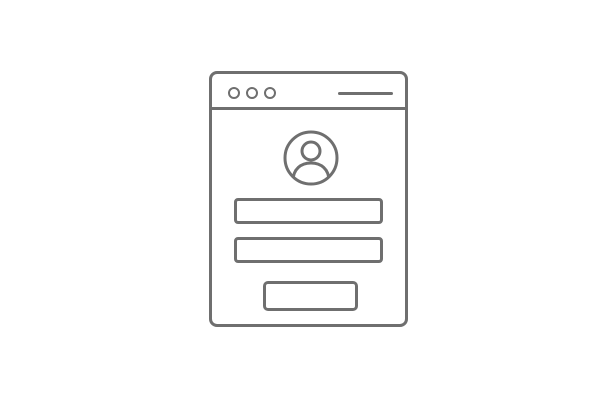 The width and height of the screenshot is (600, 400). Describe the element at coordinates (308, 92) in the screenshot. I see `title-bar` at that location.